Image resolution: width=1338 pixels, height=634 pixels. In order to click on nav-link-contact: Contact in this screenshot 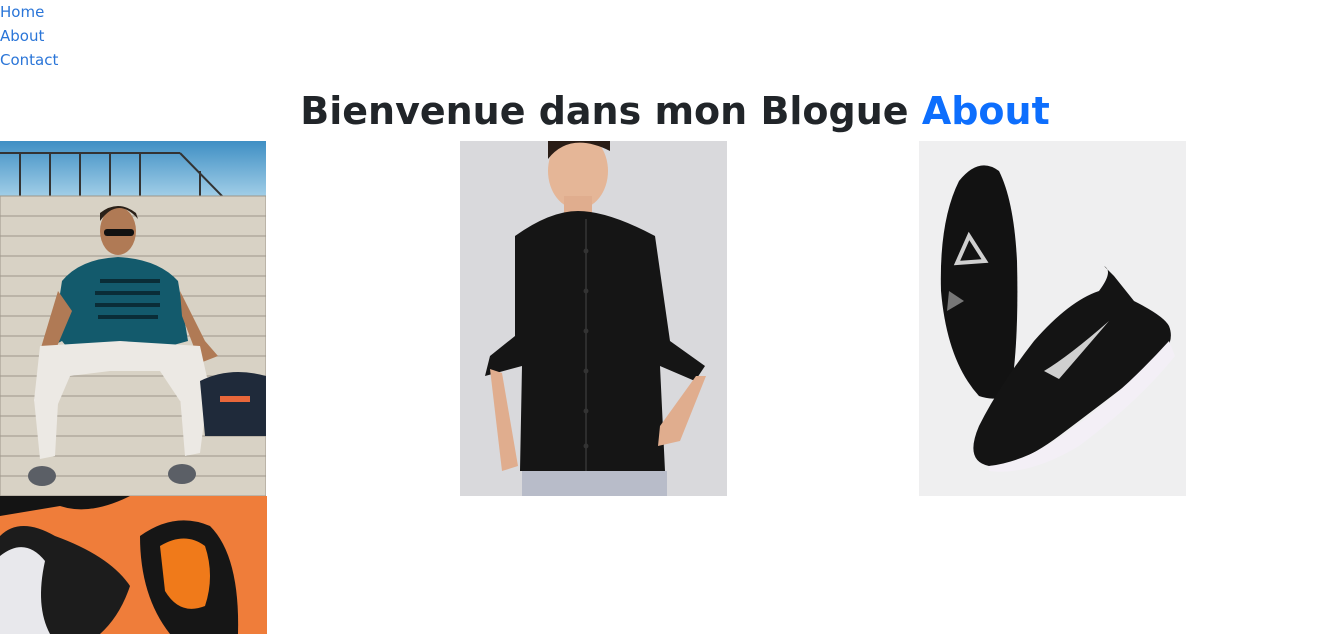, I will do `click(29, 60)`.